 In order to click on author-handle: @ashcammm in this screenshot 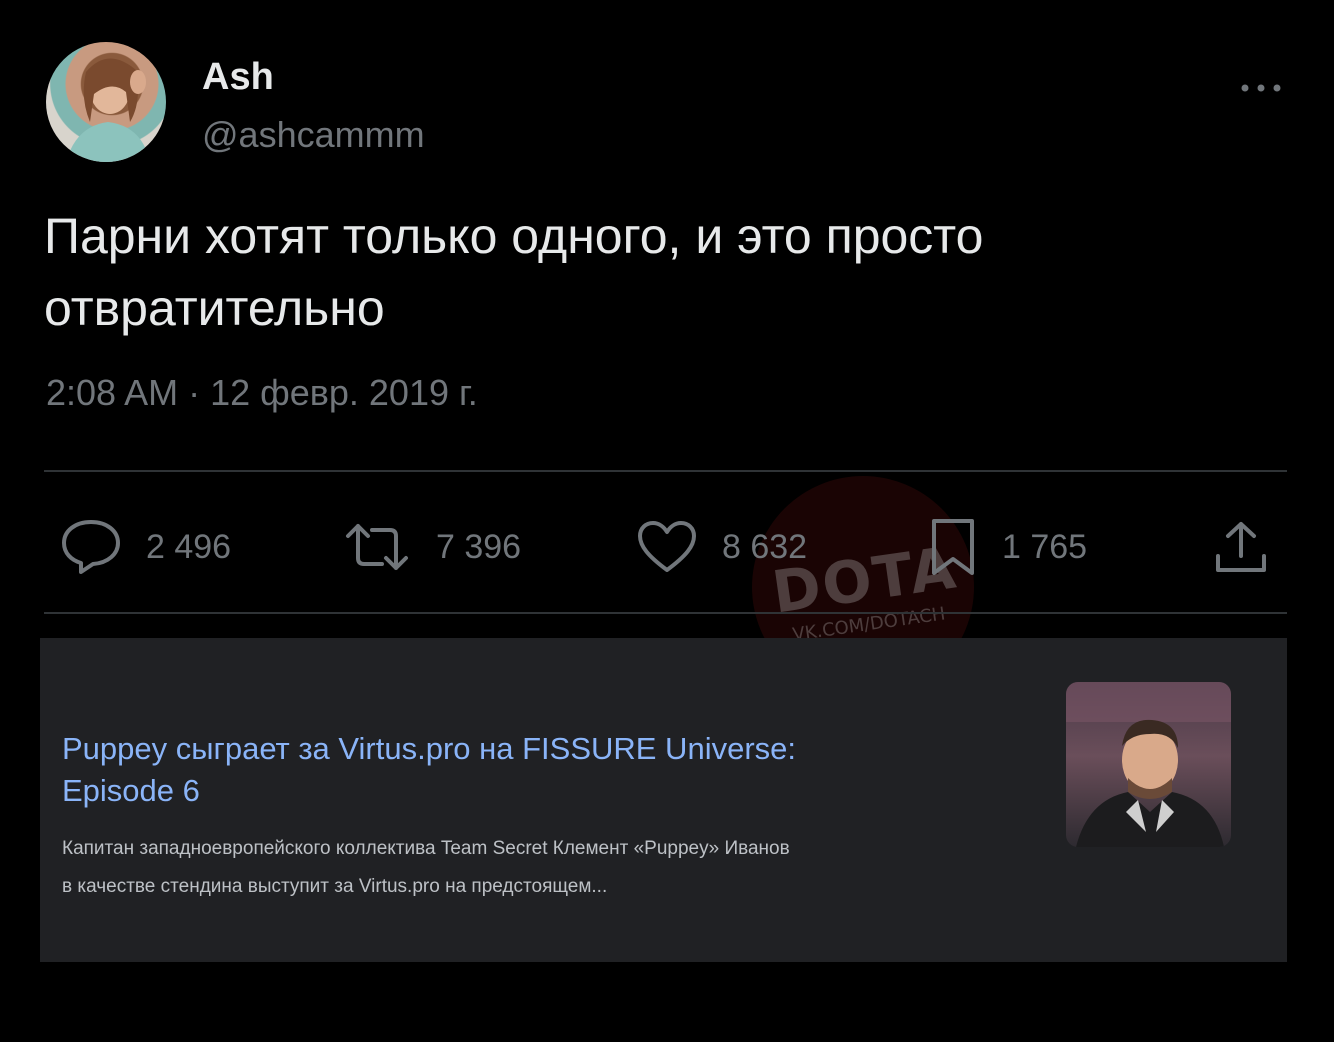, I will do `click(313, 135)`.